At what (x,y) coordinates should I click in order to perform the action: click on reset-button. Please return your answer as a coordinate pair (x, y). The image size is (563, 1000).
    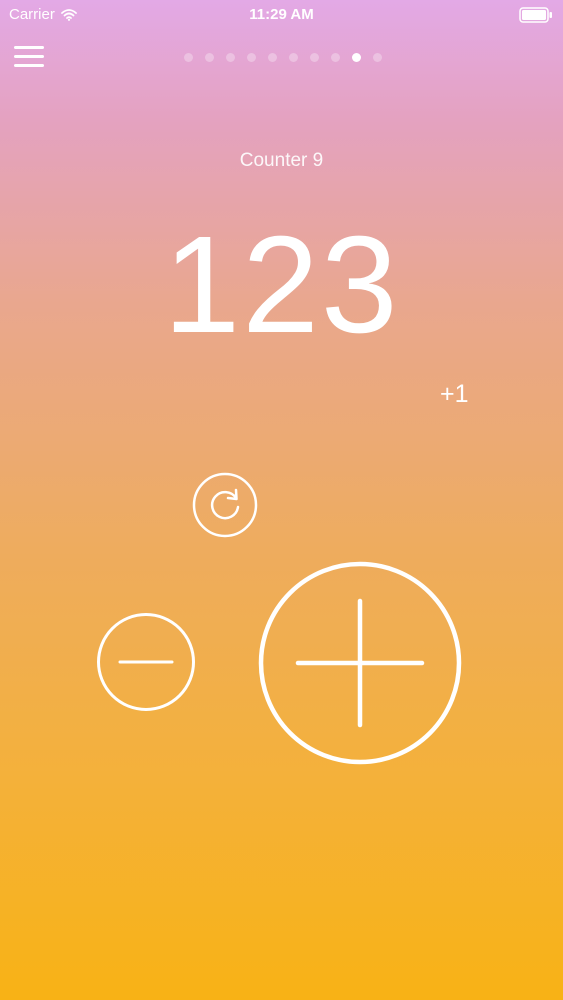
    Looking at the image, I should click on (225, 505).